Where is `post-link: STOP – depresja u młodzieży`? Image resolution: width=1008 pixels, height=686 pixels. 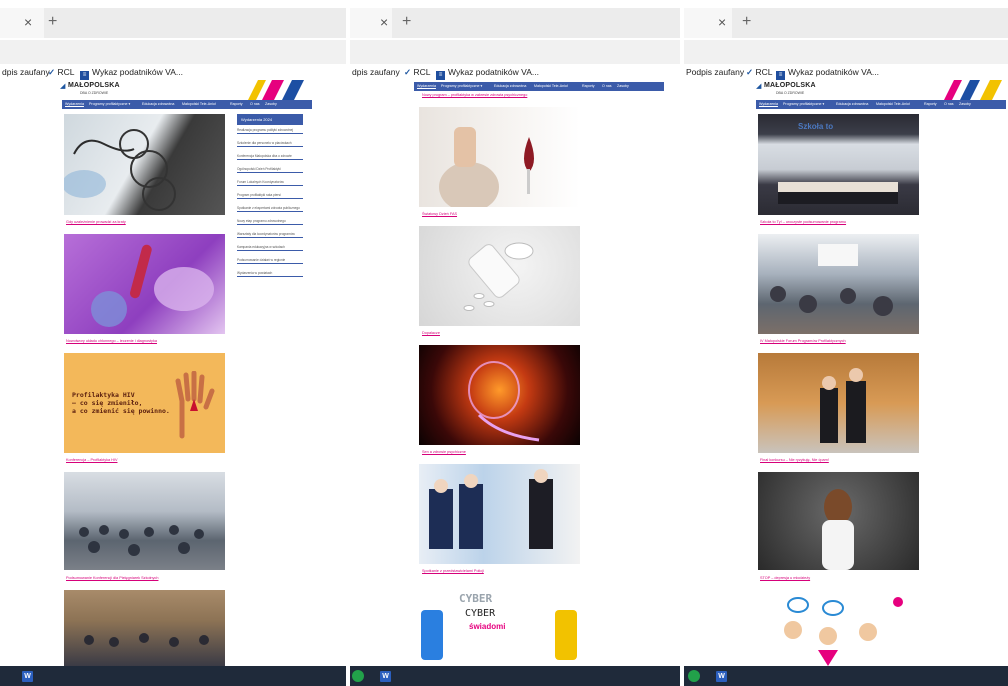 post-link: STOP – depresja u młodzieży is located at coordinates (785, 578).